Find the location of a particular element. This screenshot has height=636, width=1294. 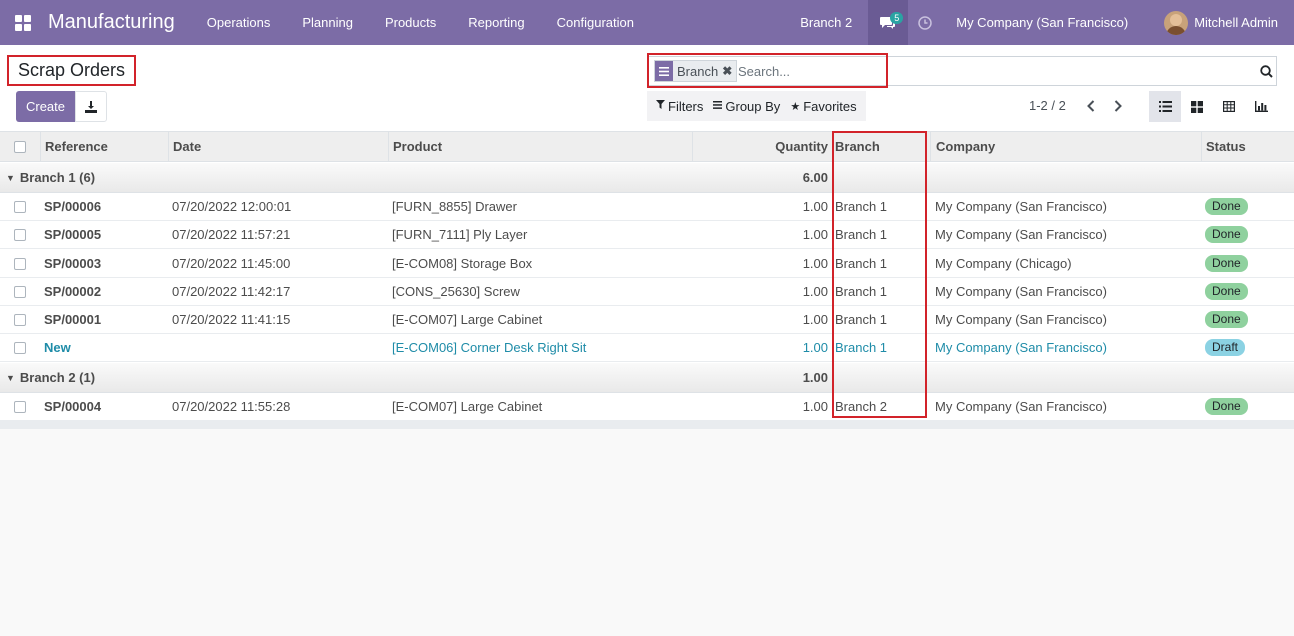

cell-date: 07/20/2022 11:42:17 is located at coordinates (231, 291).